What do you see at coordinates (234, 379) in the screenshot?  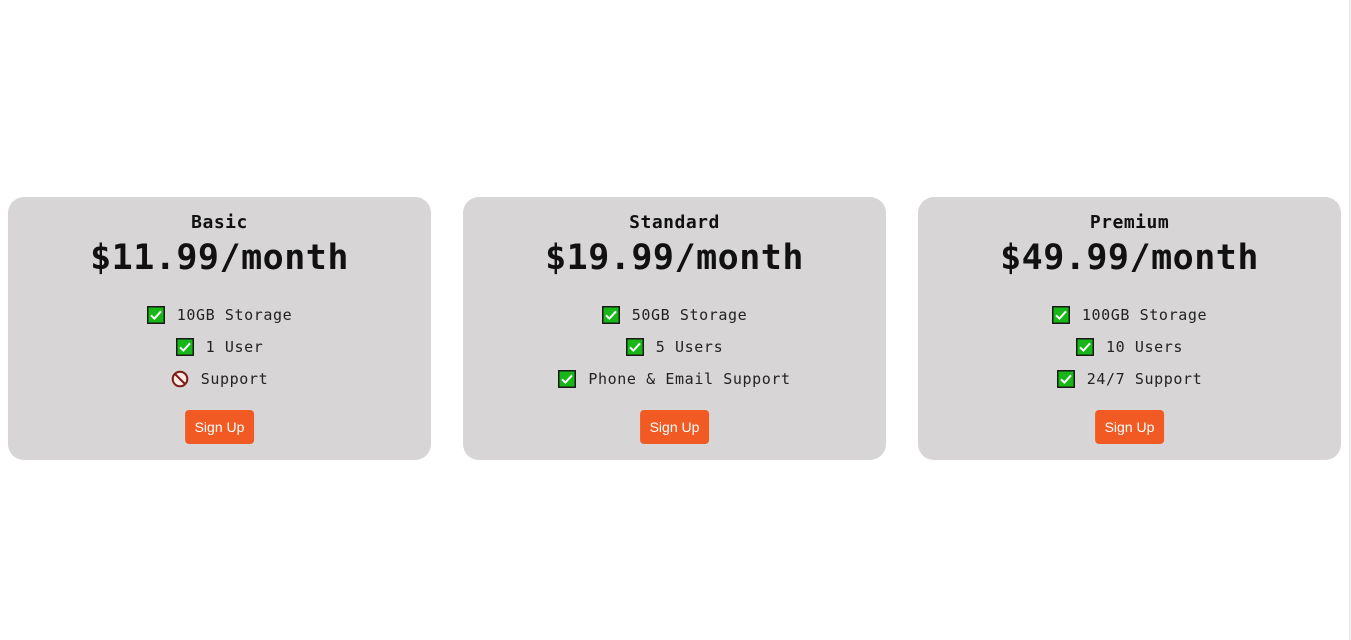 I see `feature-text: Support` at bounding box center [234, 379].